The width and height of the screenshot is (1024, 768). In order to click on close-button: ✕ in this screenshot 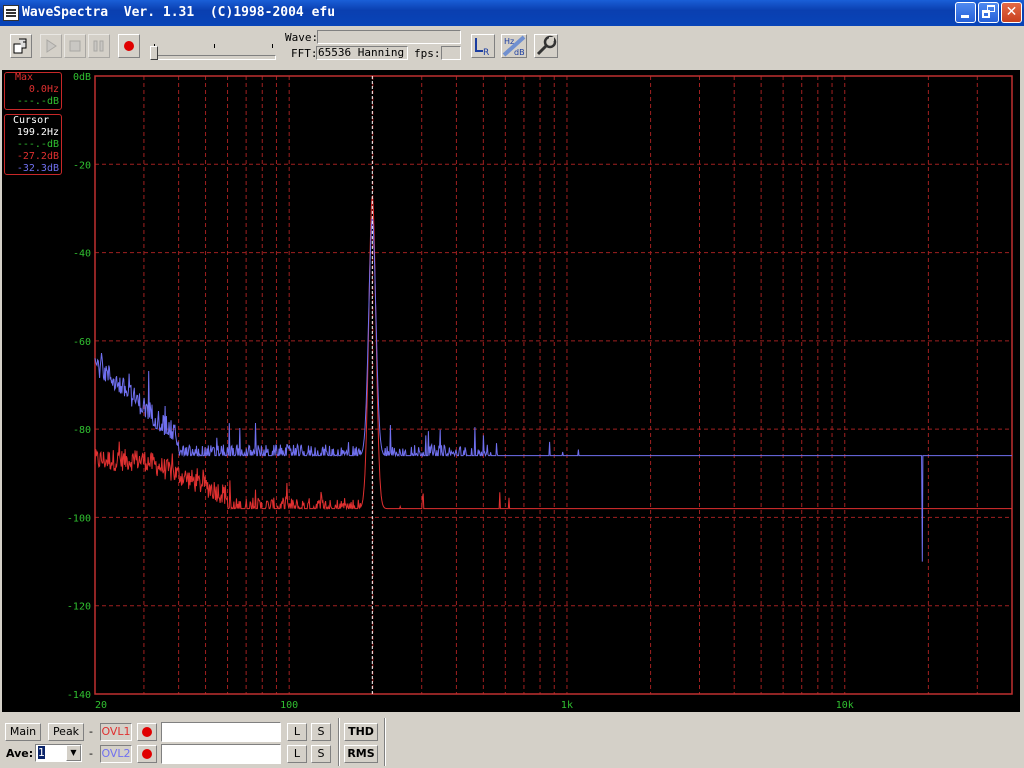, I will do `click(1011, 12)`.